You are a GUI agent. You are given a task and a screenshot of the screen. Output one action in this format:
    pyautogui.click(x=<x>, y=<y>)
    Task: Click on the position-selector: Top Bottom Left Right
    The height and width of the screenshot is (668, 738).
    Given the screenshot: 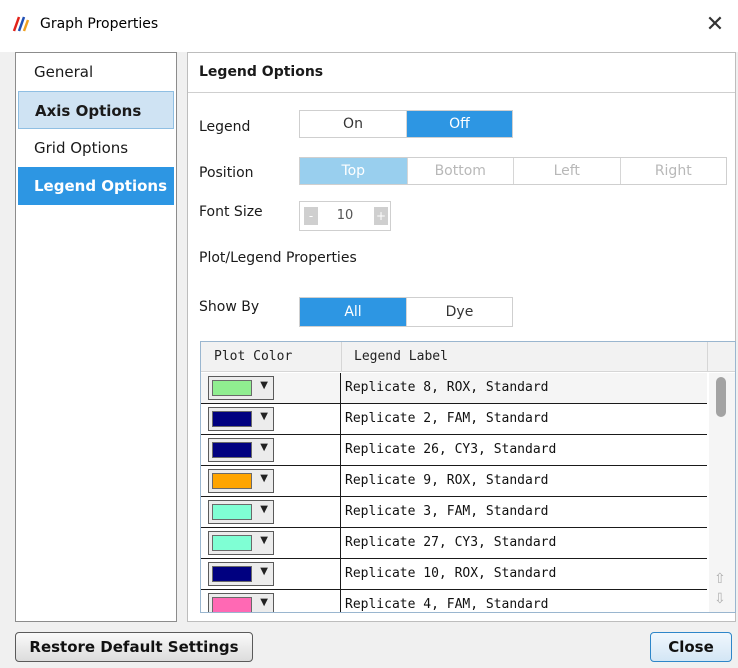 What is the action you would take?
    pyautogui.click(x=513, y=171)
    